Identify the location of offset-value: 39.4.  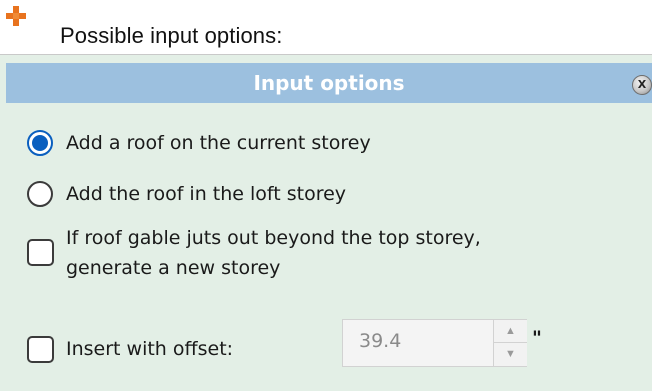
(380, 341).